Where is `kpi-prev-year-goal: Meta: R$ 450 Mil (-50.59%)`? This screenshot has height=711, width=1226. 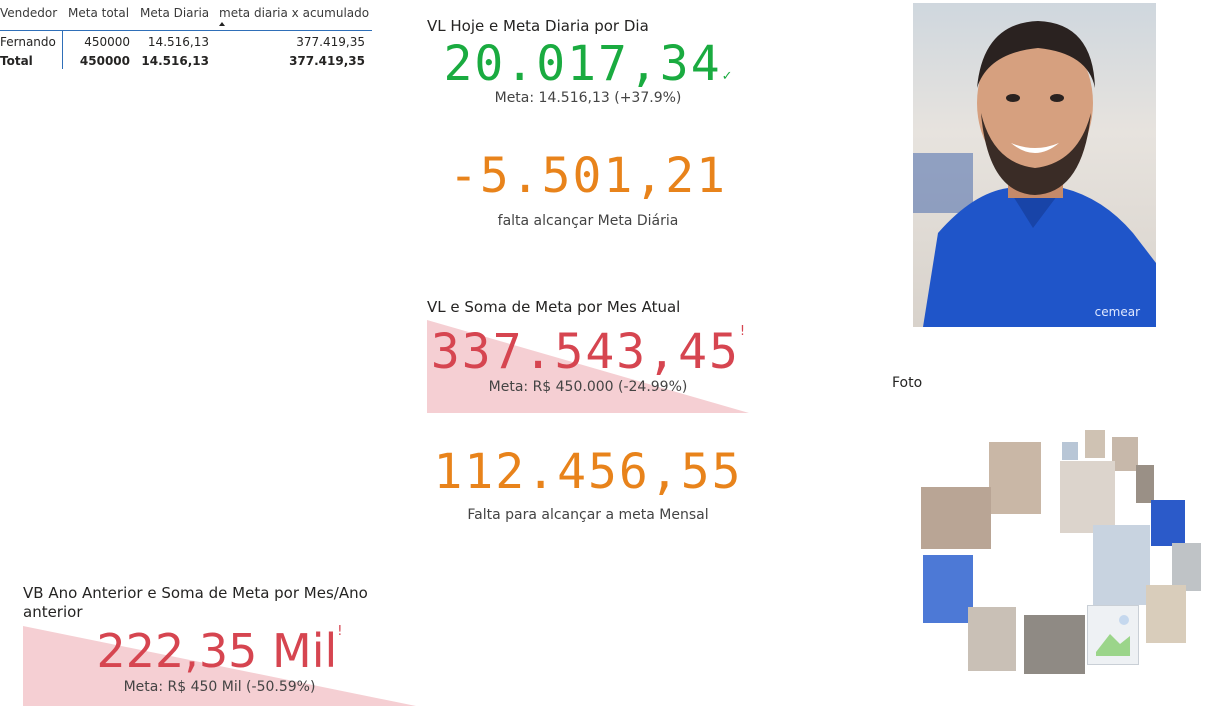 kpi-prev-year-goal: Meta: R$ 450 Mil (-50.59%) is located at coordinates (219, 687).